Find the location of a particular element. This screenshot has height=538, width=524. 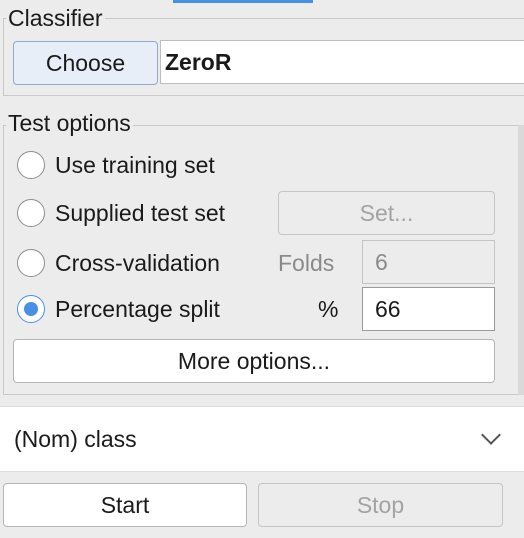

class-select-value: (Nom) class is located at coordinates (75, 438).